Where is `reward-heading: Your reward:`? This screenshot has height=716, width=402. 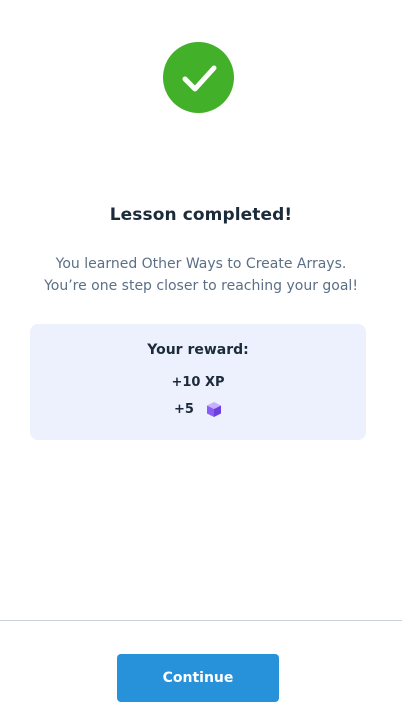
reward-heading: Your reward: is located at coordinates (198, 350).